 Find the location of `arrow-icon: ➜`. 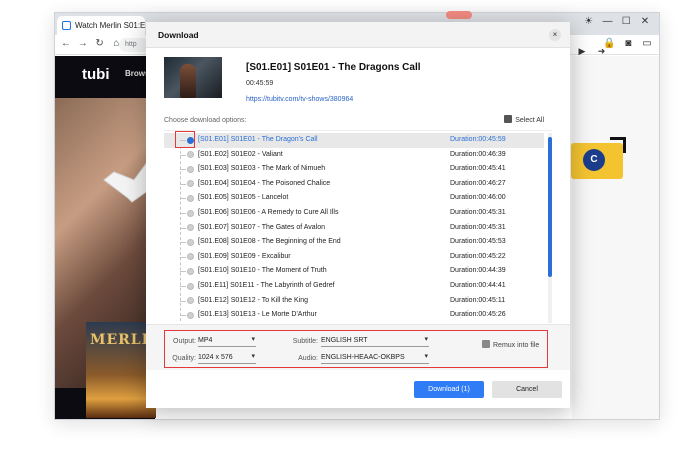

arrow-icon: ➜ is located at coordinates (601, 51).